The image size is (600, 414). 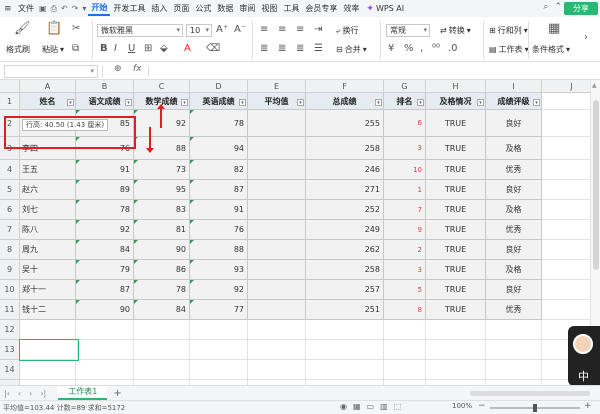 What do you see at coordinates (545, 7) in the screenshot?
I see `search-icon: ⌕` at bounding box center [545, 7].